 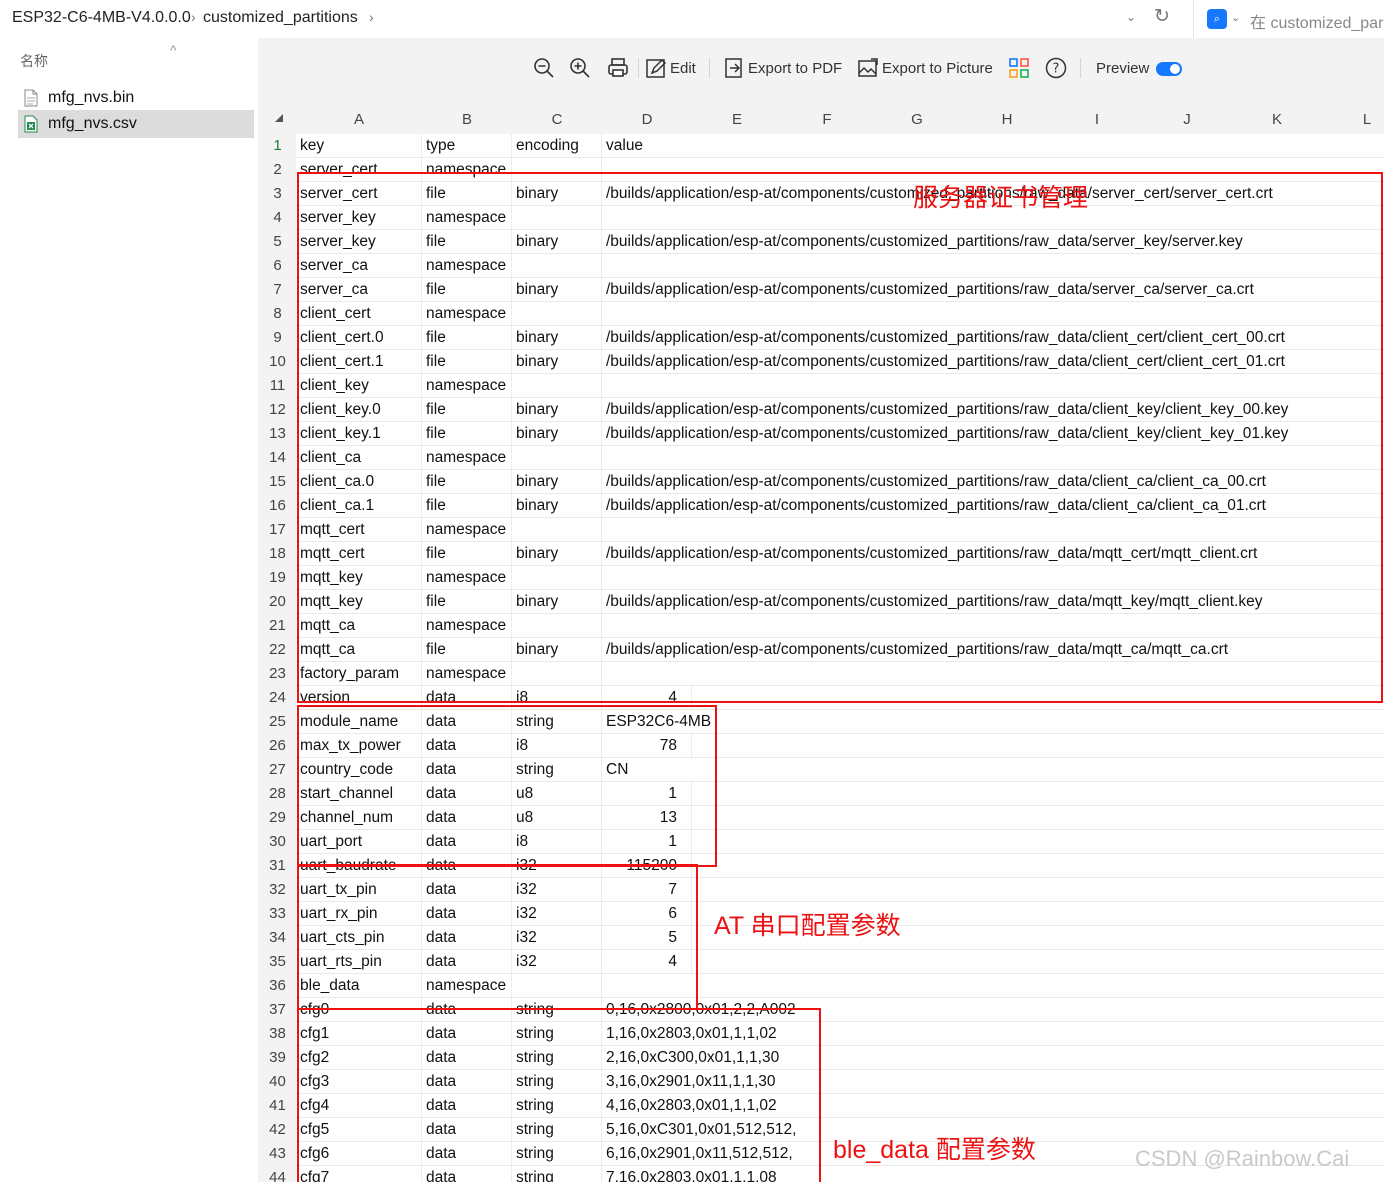 What do you see at coordinates (277, 770) in the screenshot?
I see `row-number: 27` at bounding box center [277, 770].